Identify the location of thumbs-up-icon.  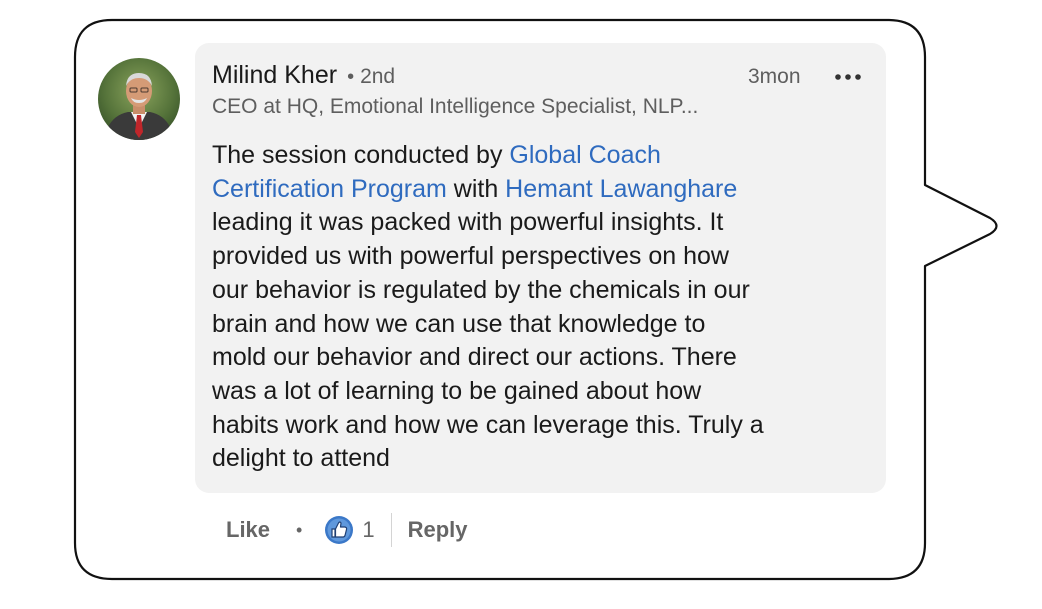
(339, 530).